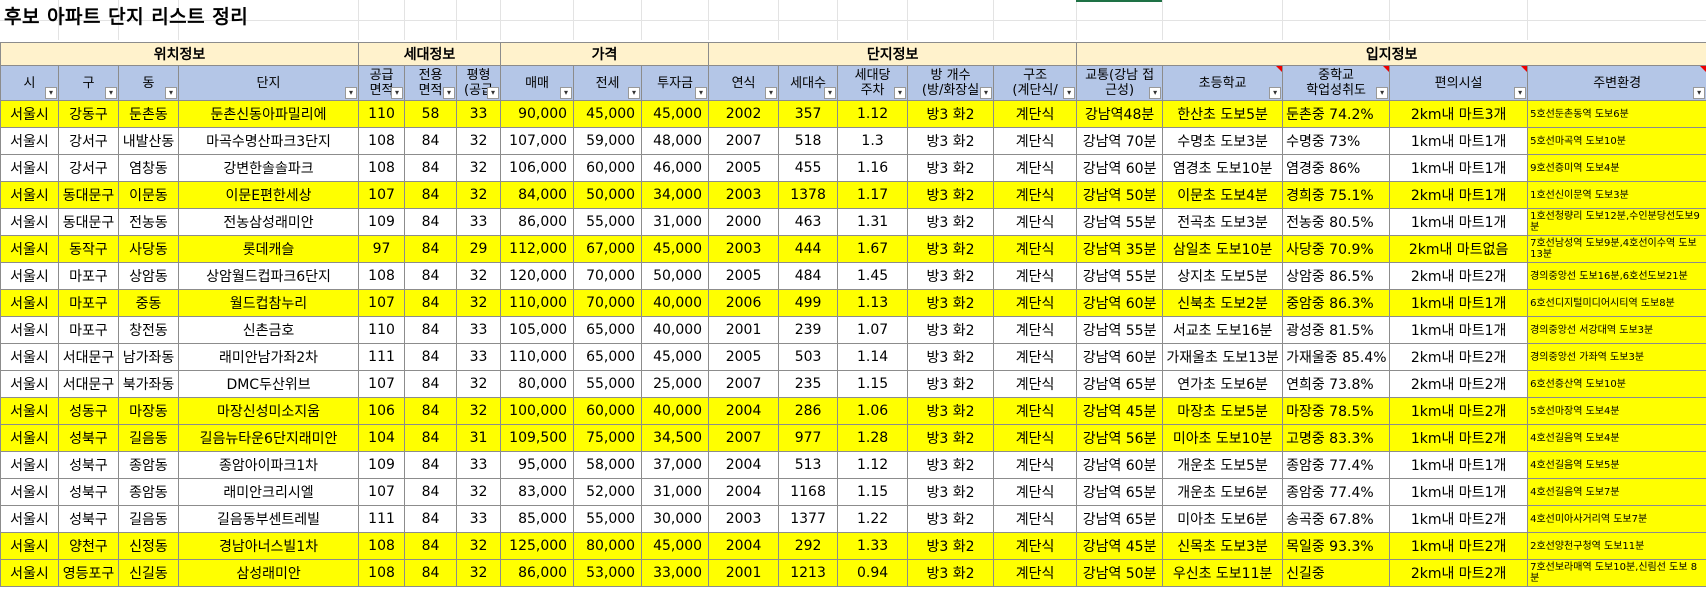 The height and width of the screenshot is (599, 1706). Describe the element at coordinates (873, 411) in the screenshot. I see `cell-parking-per-household: 1.06` at that location.